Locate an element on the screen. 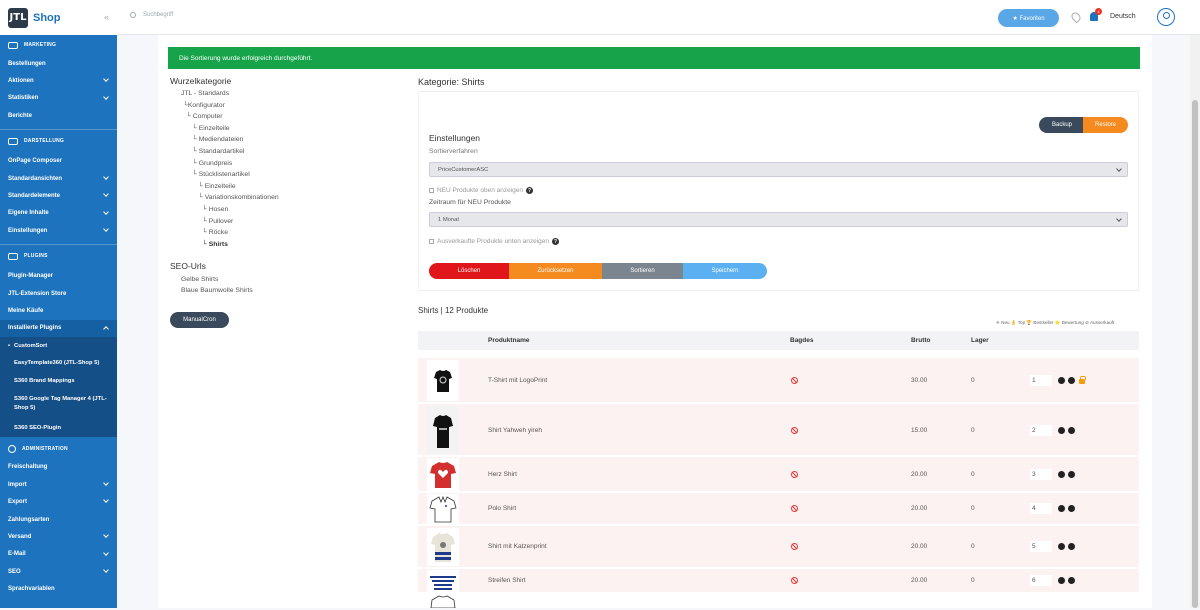 The width and height of the screenshot is (1200, 610). restore-button: Restore is located at coordinates (1105, 125).